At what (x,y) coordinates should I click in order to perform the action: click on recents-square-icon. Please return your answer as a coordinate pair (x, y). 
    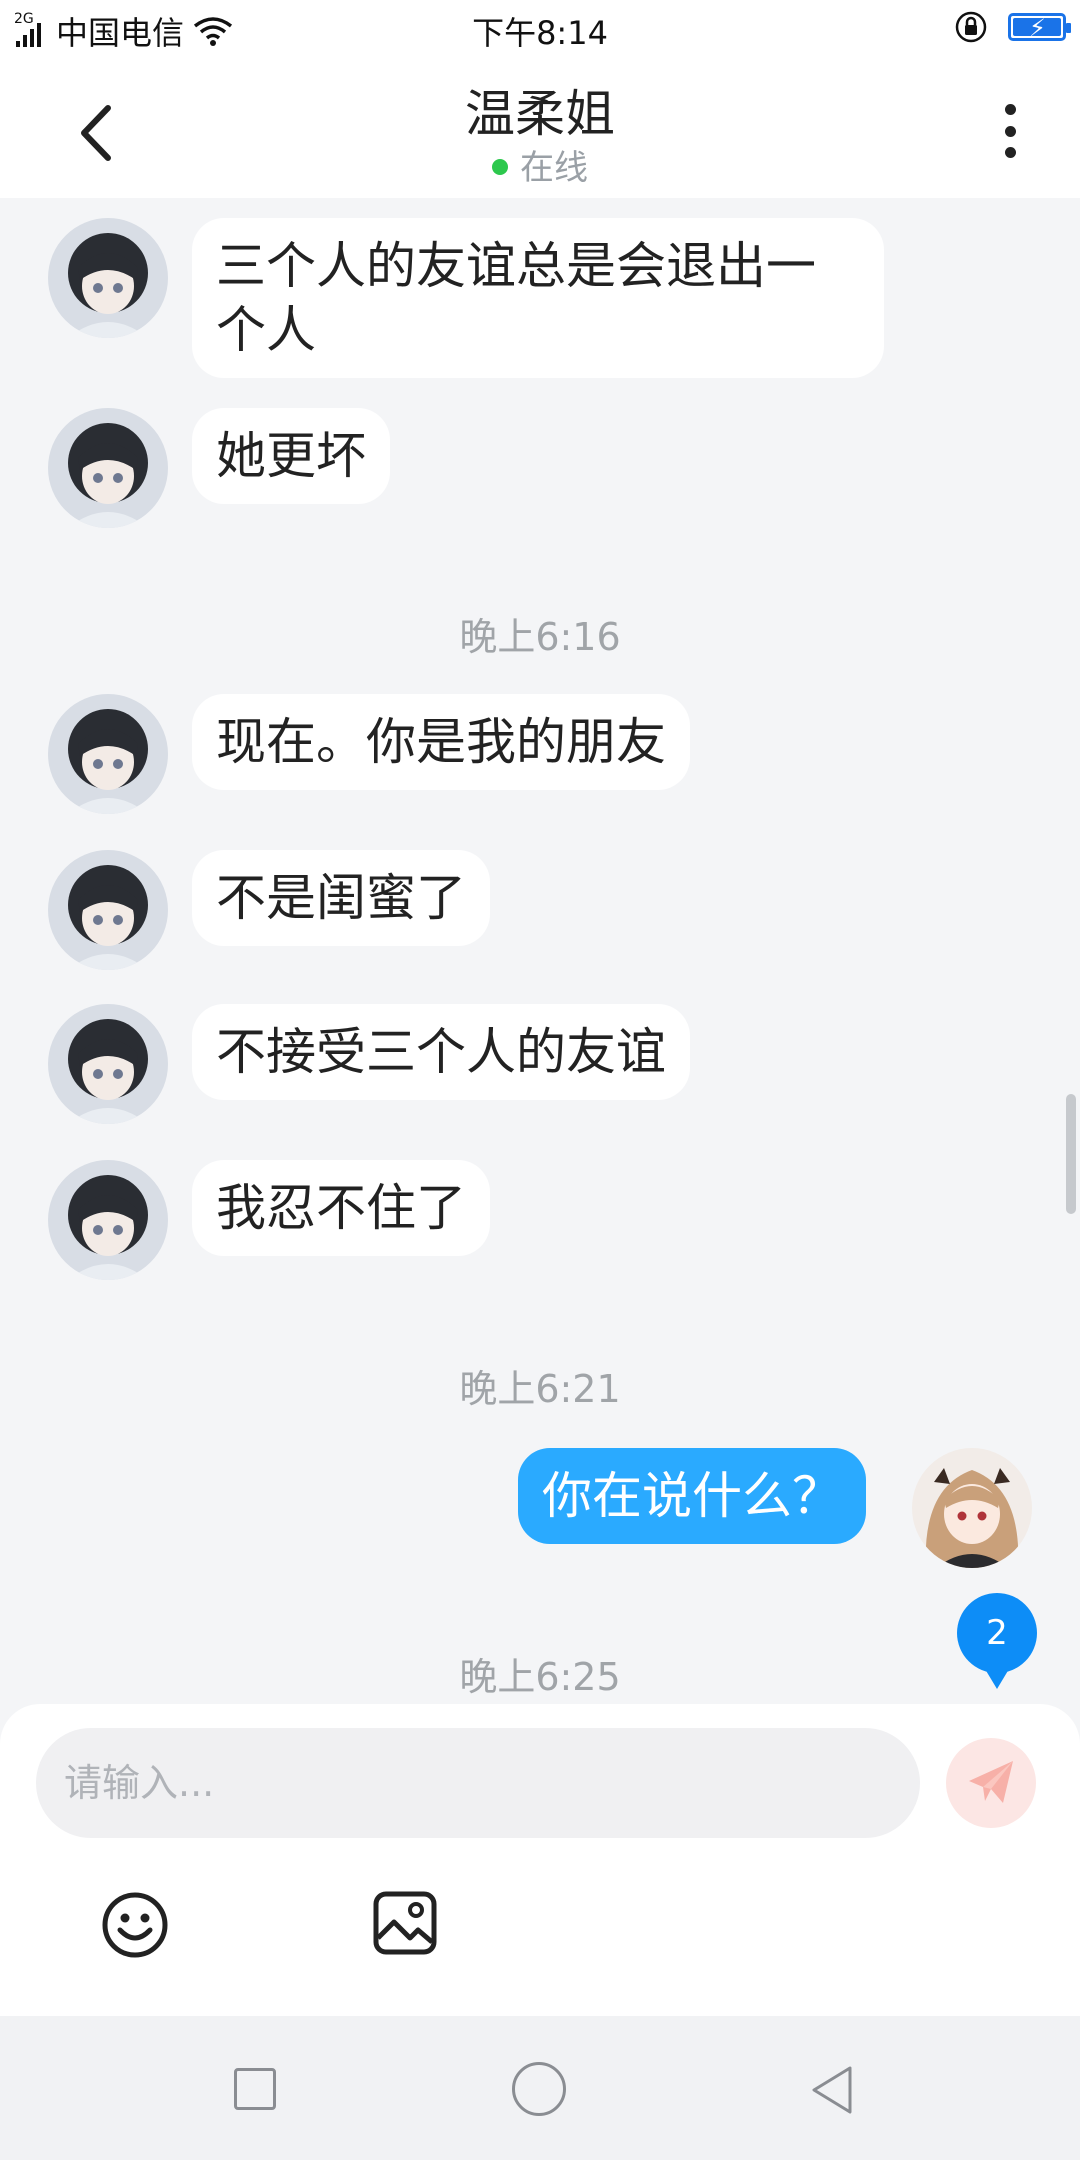
    Looking at the image, I should click on (255, 2089).